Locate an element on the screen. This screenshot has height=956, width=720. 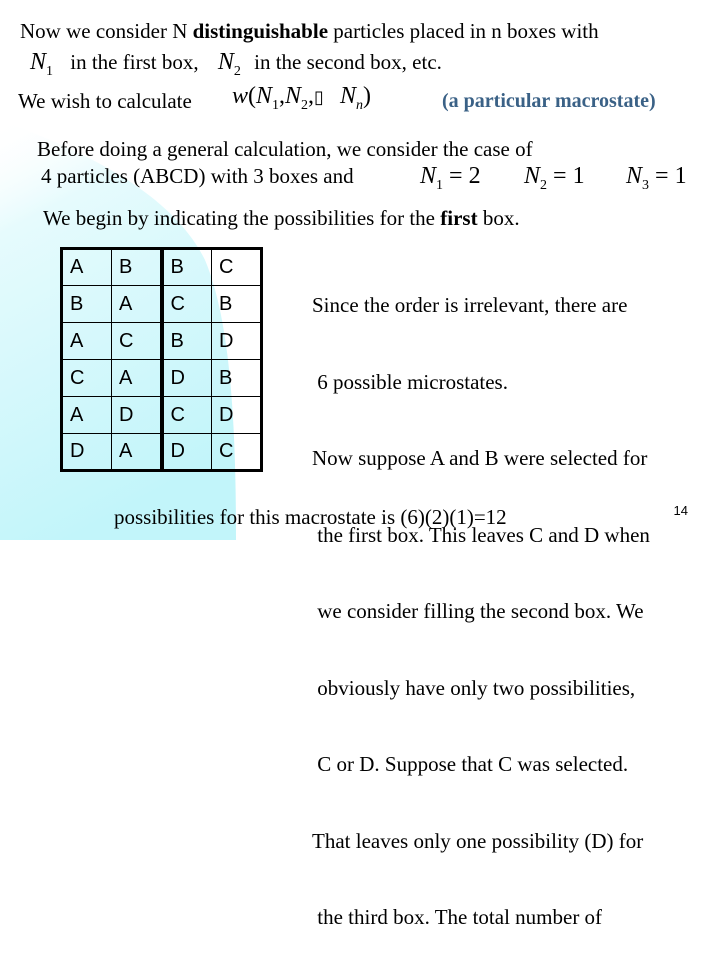
table-row: A B B C is located at coordinates (161, 267).